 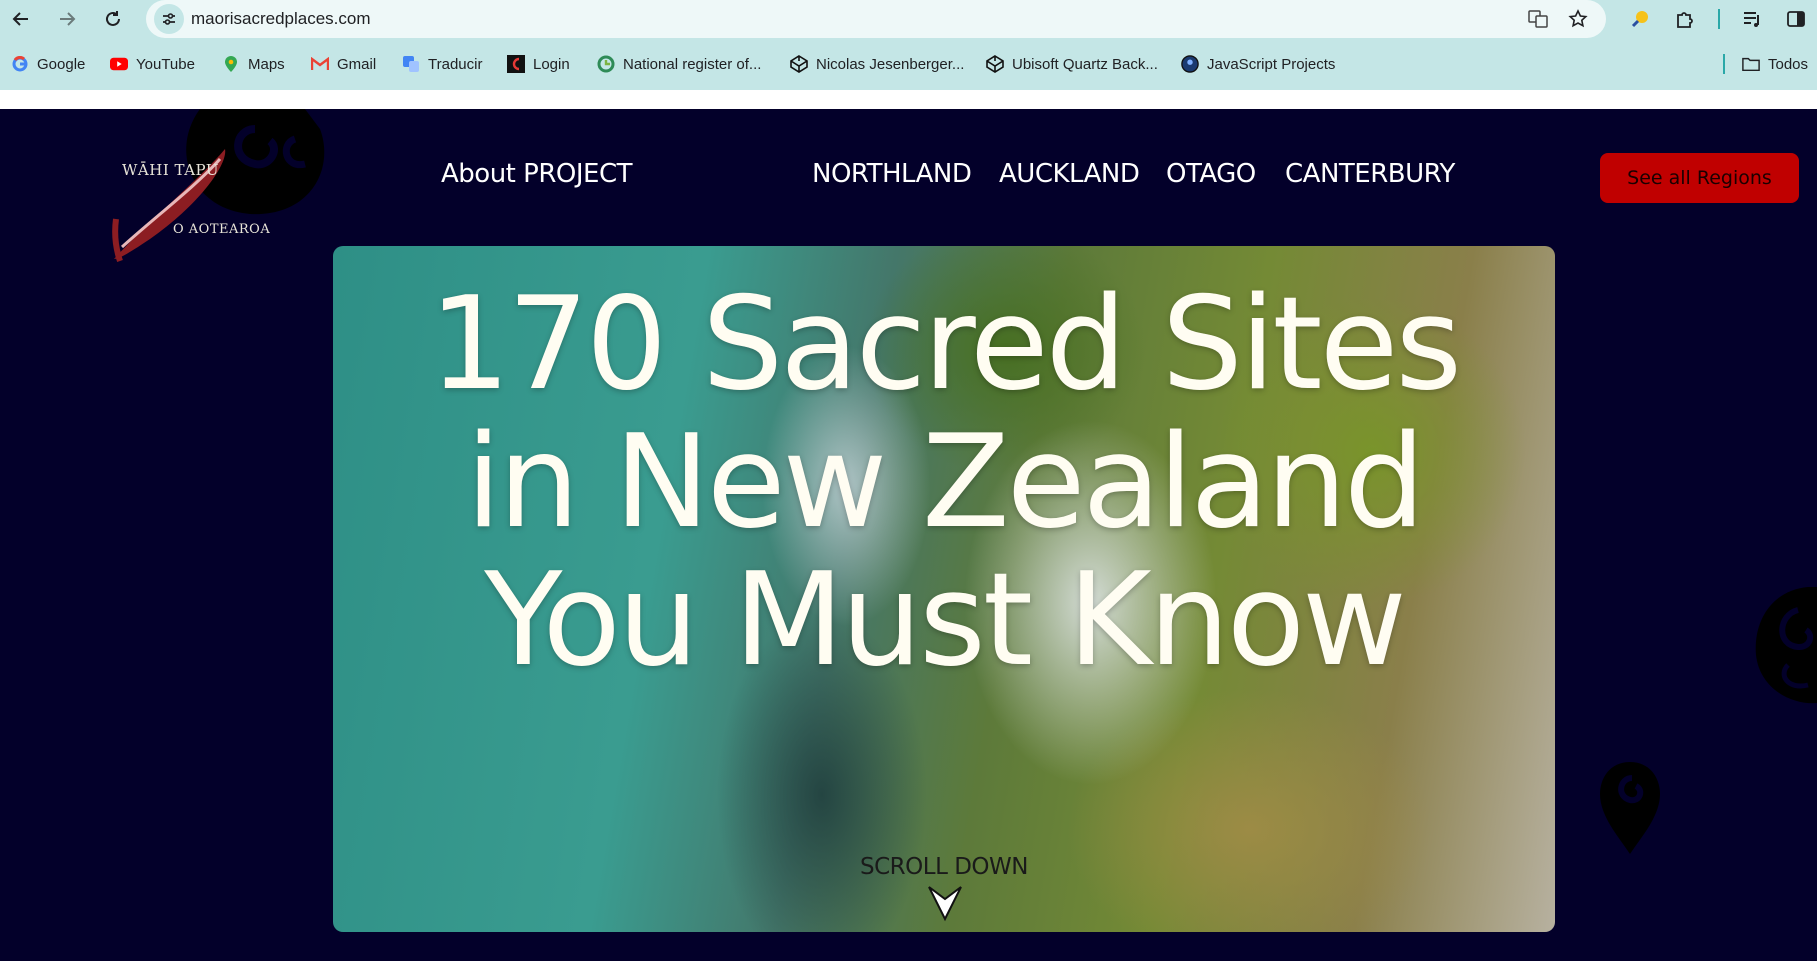 What do you see at coordinates (411, 64) in the screenshot?
I see `translate-icon` at bounding box center [411, 64].